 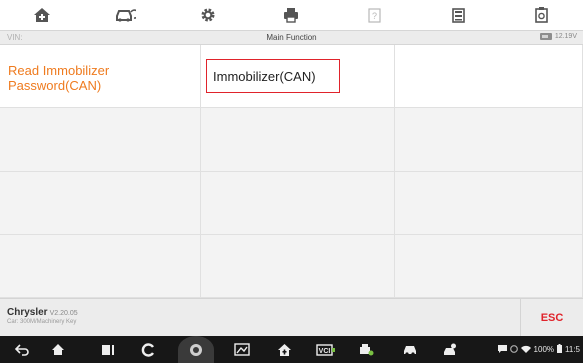 I want to click on camera-icon, so click(x=196, y=350).